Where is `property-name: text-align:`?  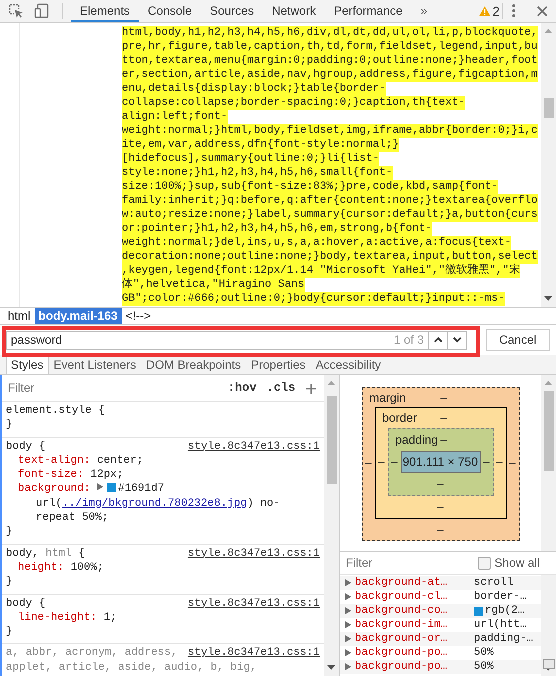
property-name: text-align: is located at coordinates (54, 460).